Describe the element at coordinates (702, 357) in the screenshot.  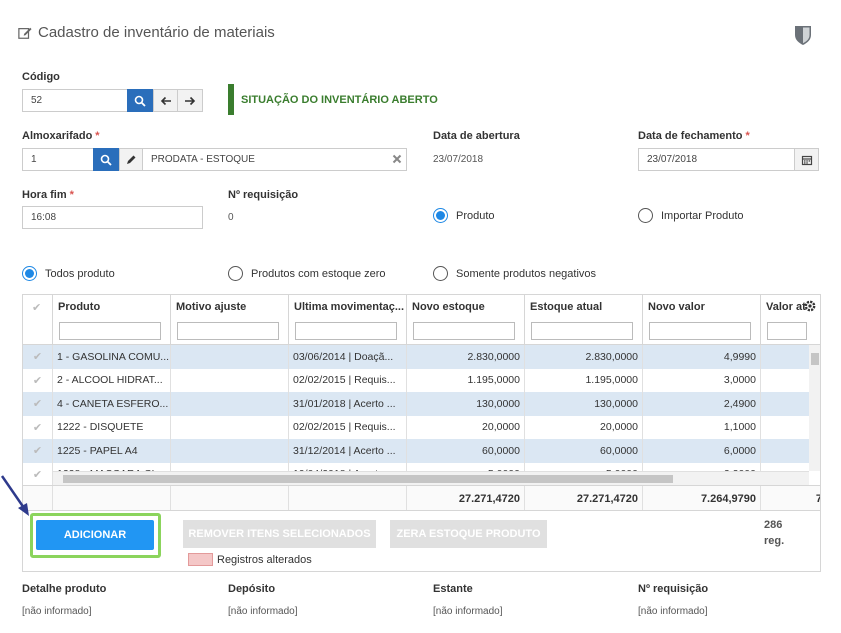
I see `table-cell: 4,9990` at that location.